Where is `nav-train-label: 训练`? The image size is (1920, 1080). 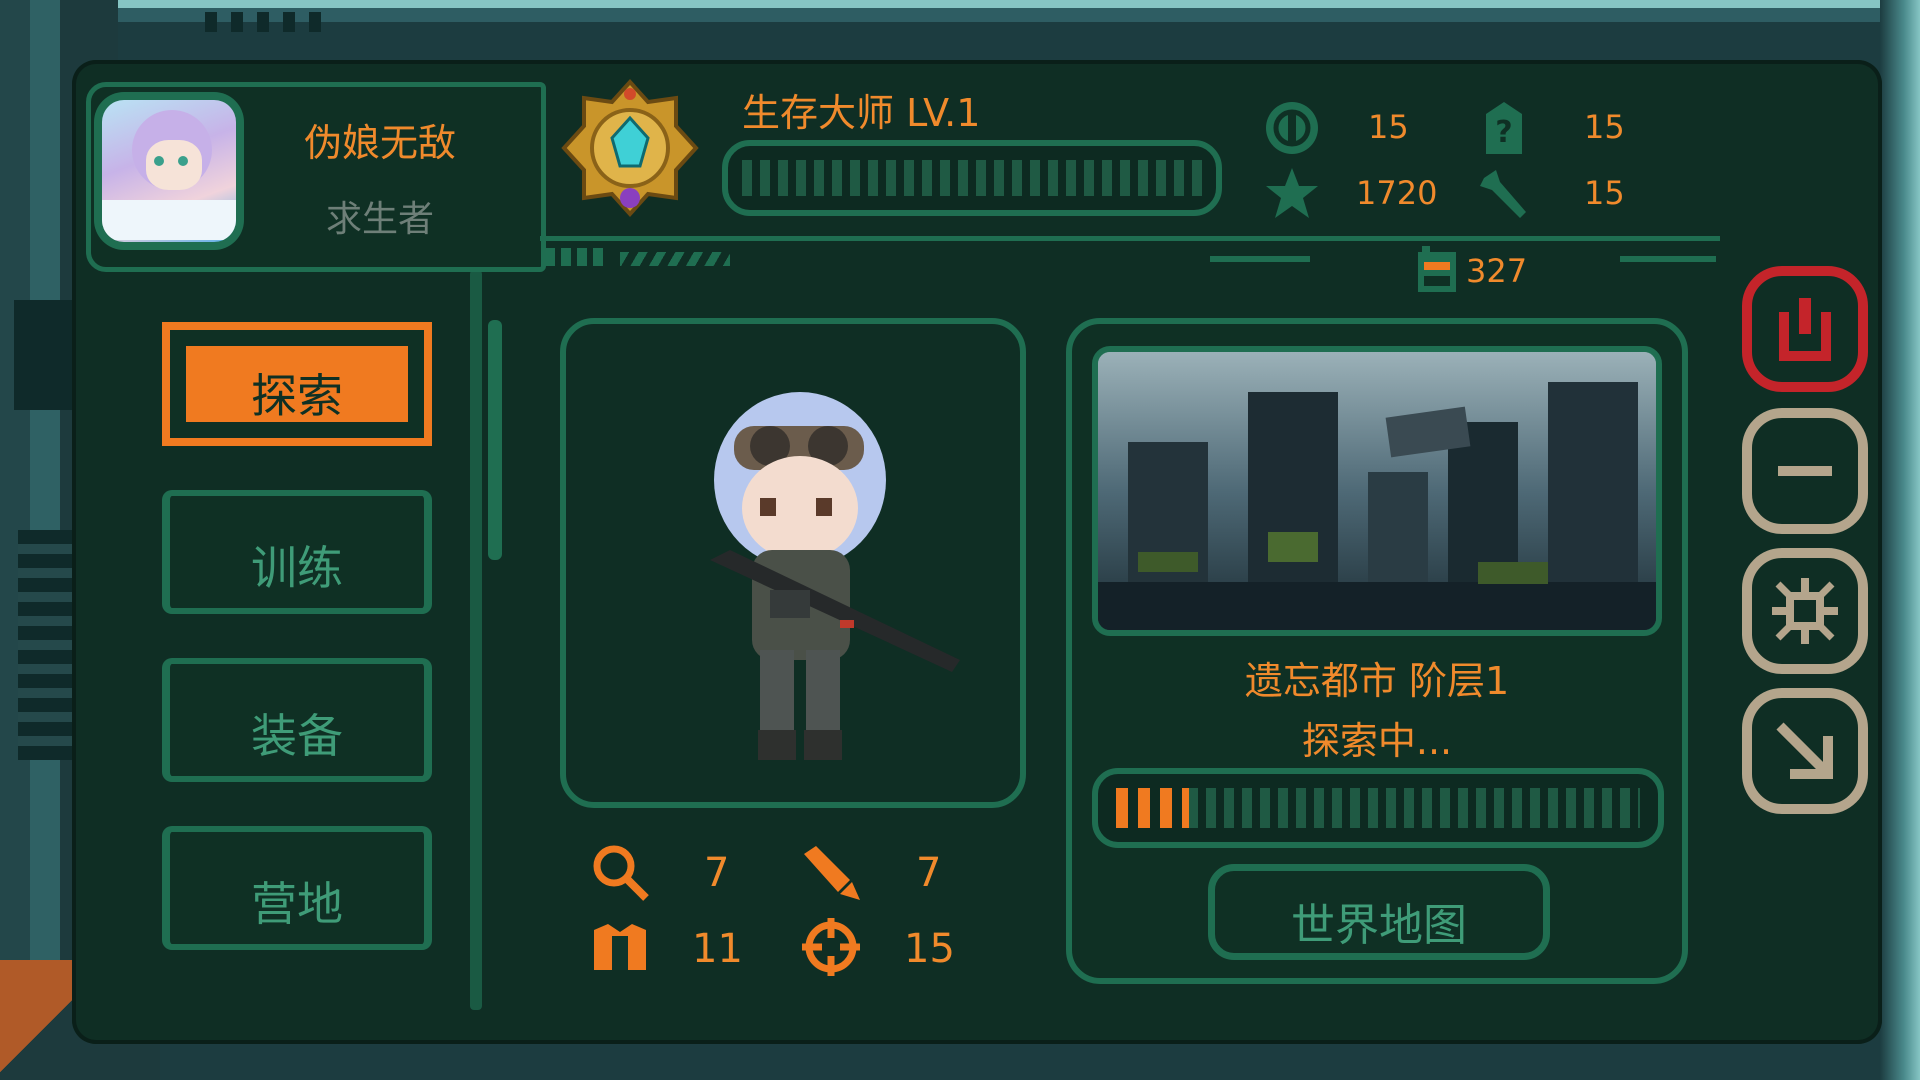 nav-train-label: 训练 is located at coordinates (297, 568).